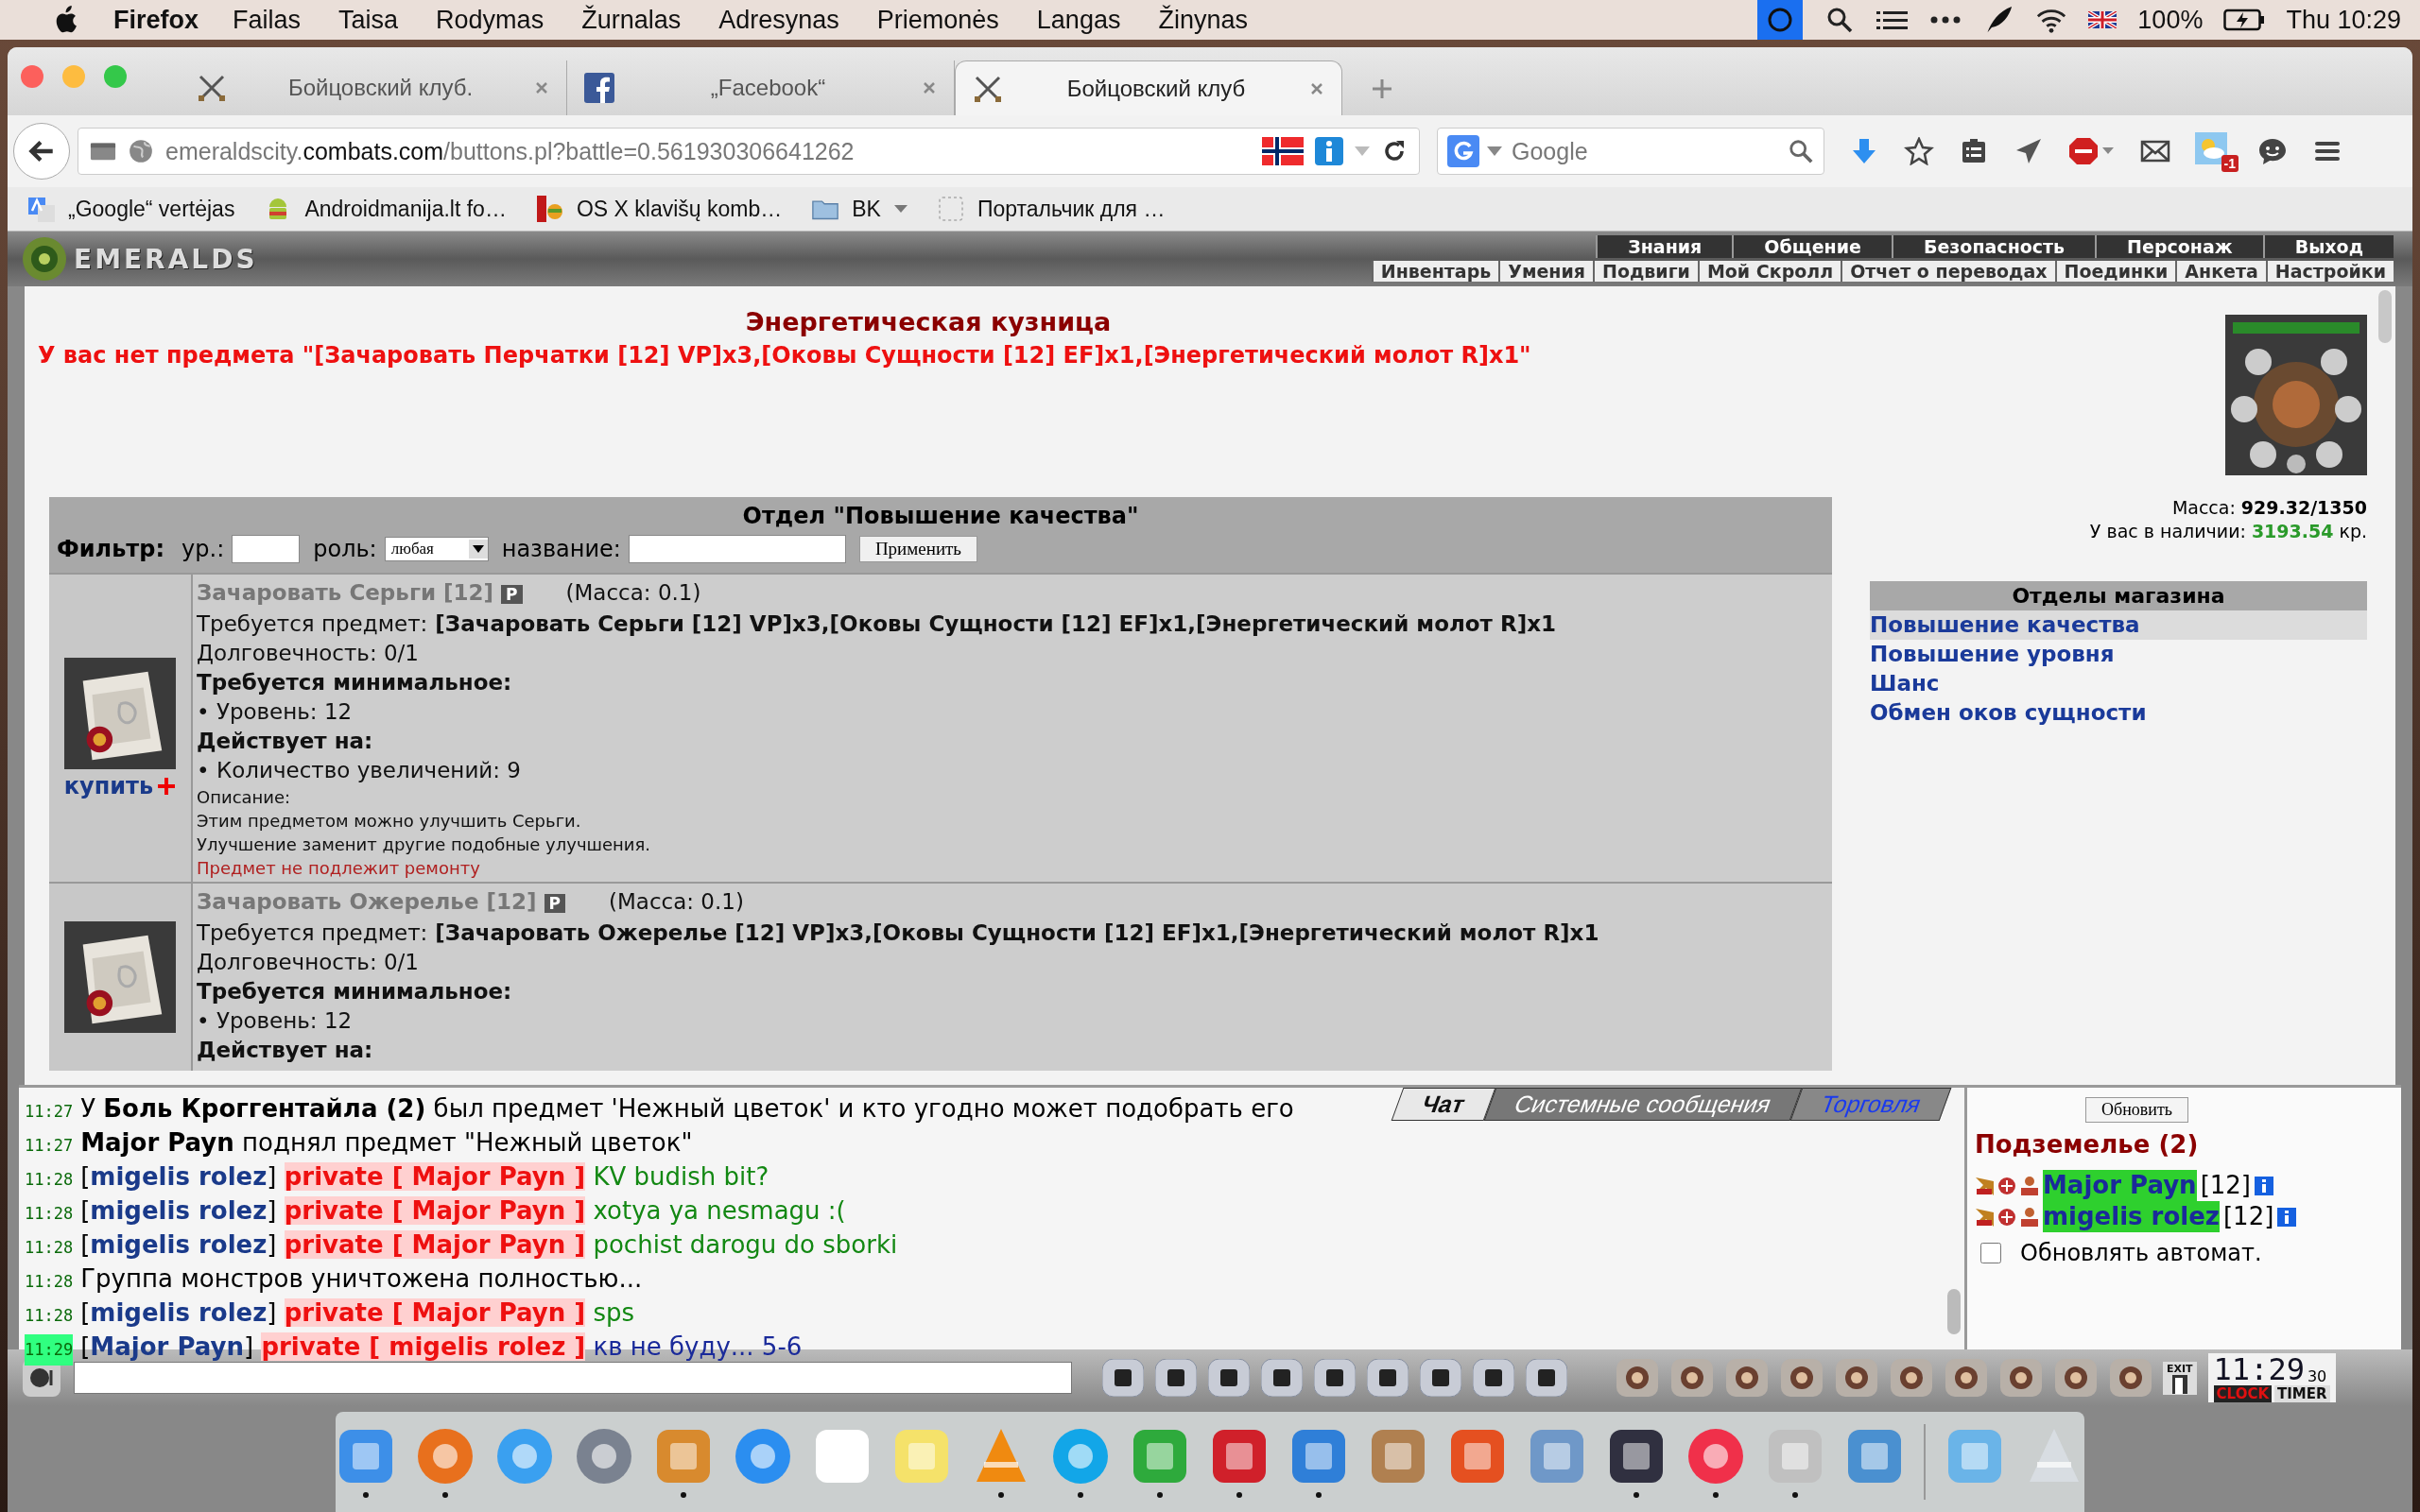 Image resolution: width=2420 pixels, height=1512 pixels. Describe the element at coordinates (1078, 20) in the screenshot. I see `menu-item: Langas` at that location.